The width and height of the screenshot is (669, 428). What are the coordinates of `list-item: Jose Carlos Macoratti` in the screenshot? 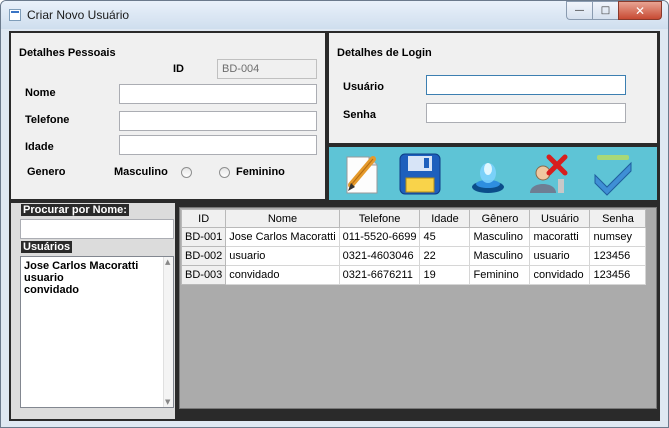 It's located at (97, 266).